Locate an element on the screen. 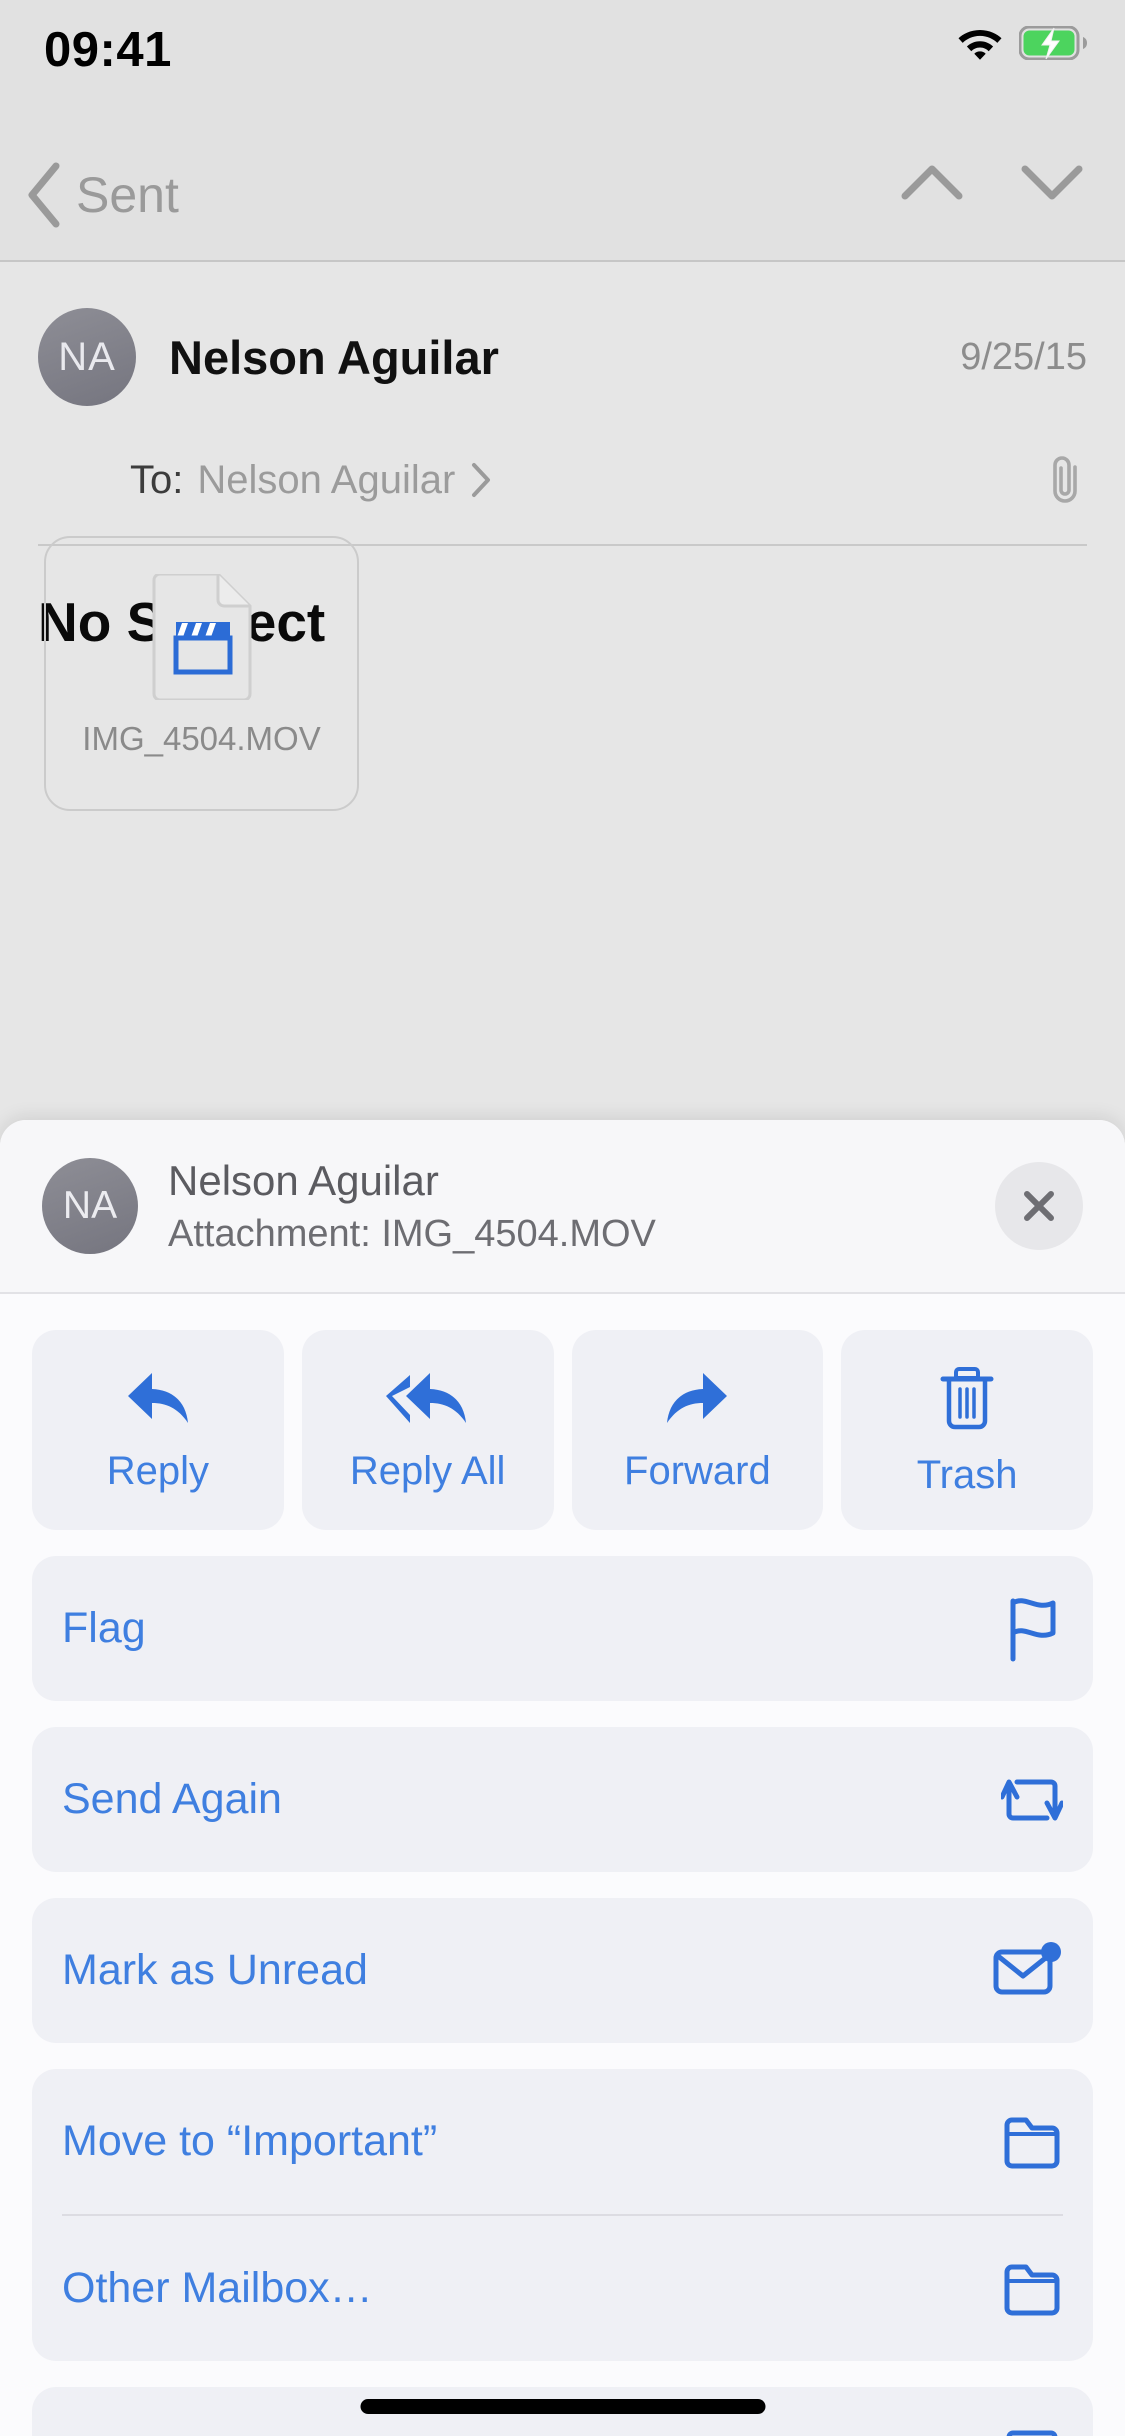 The width and height of the screenshot is (1125, 2436). mark-unread-group: Mark as Unread is located at coordinates (562, 1970).